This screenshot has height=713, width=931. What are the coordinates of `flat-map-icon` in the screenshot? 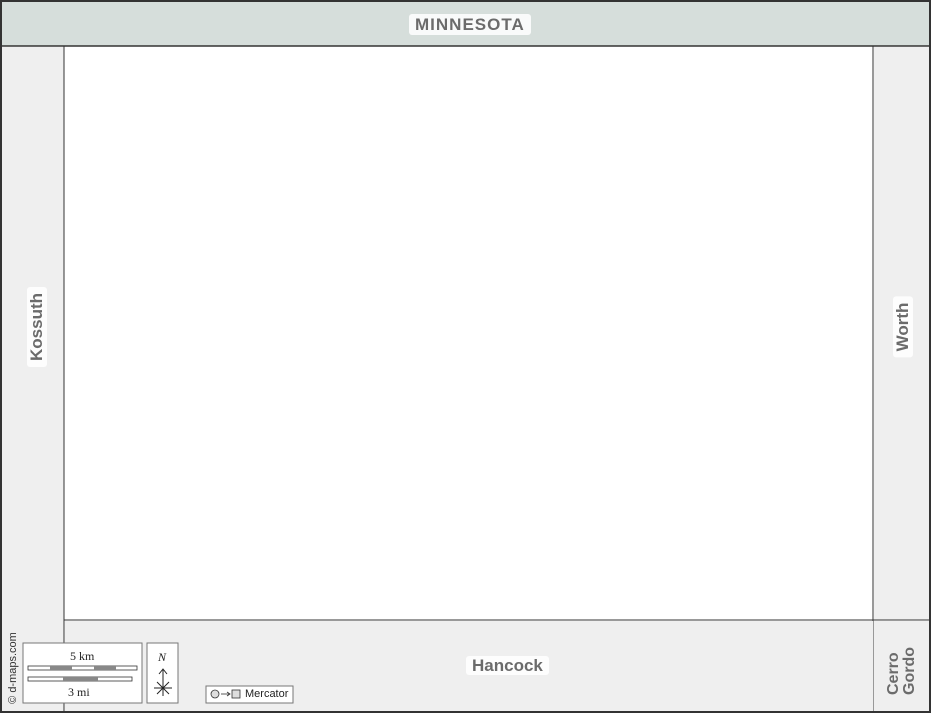 It's located at (236, 694).